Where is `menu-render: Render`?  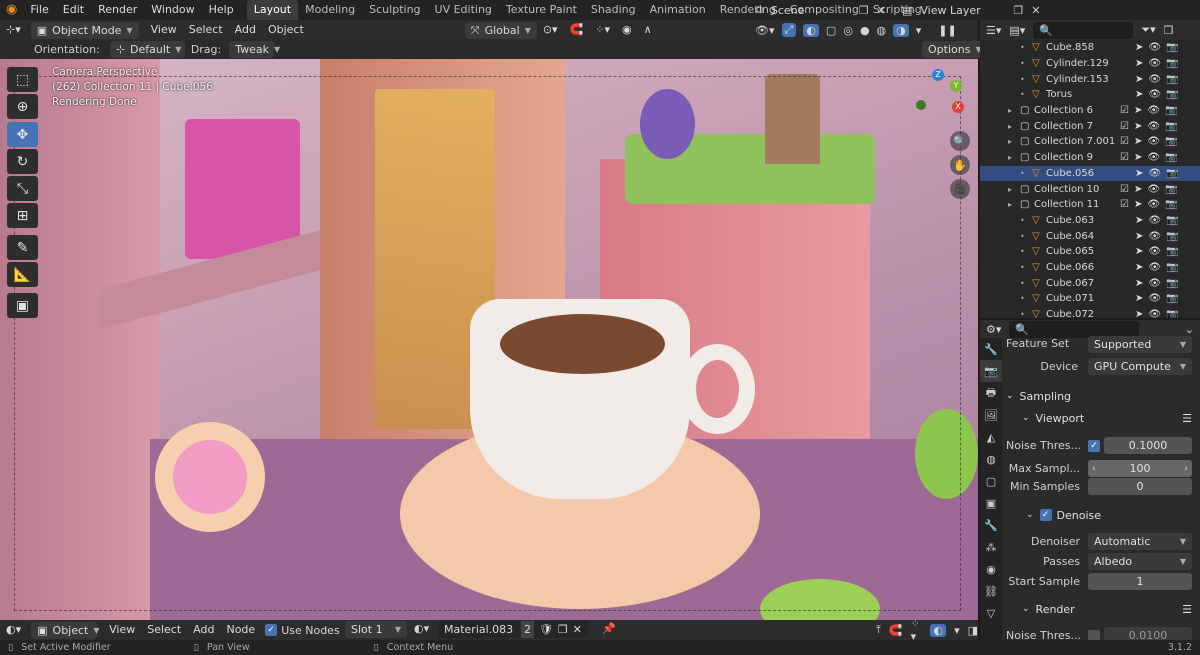
menu-render: Render is located at coordinates (117, 10).